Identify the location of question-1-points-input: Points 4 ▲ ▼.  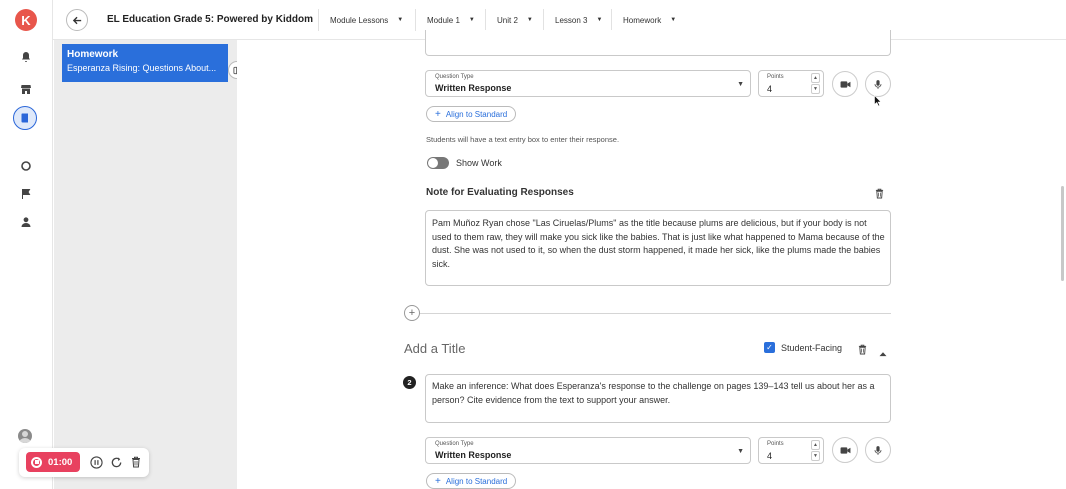
(791, 83).